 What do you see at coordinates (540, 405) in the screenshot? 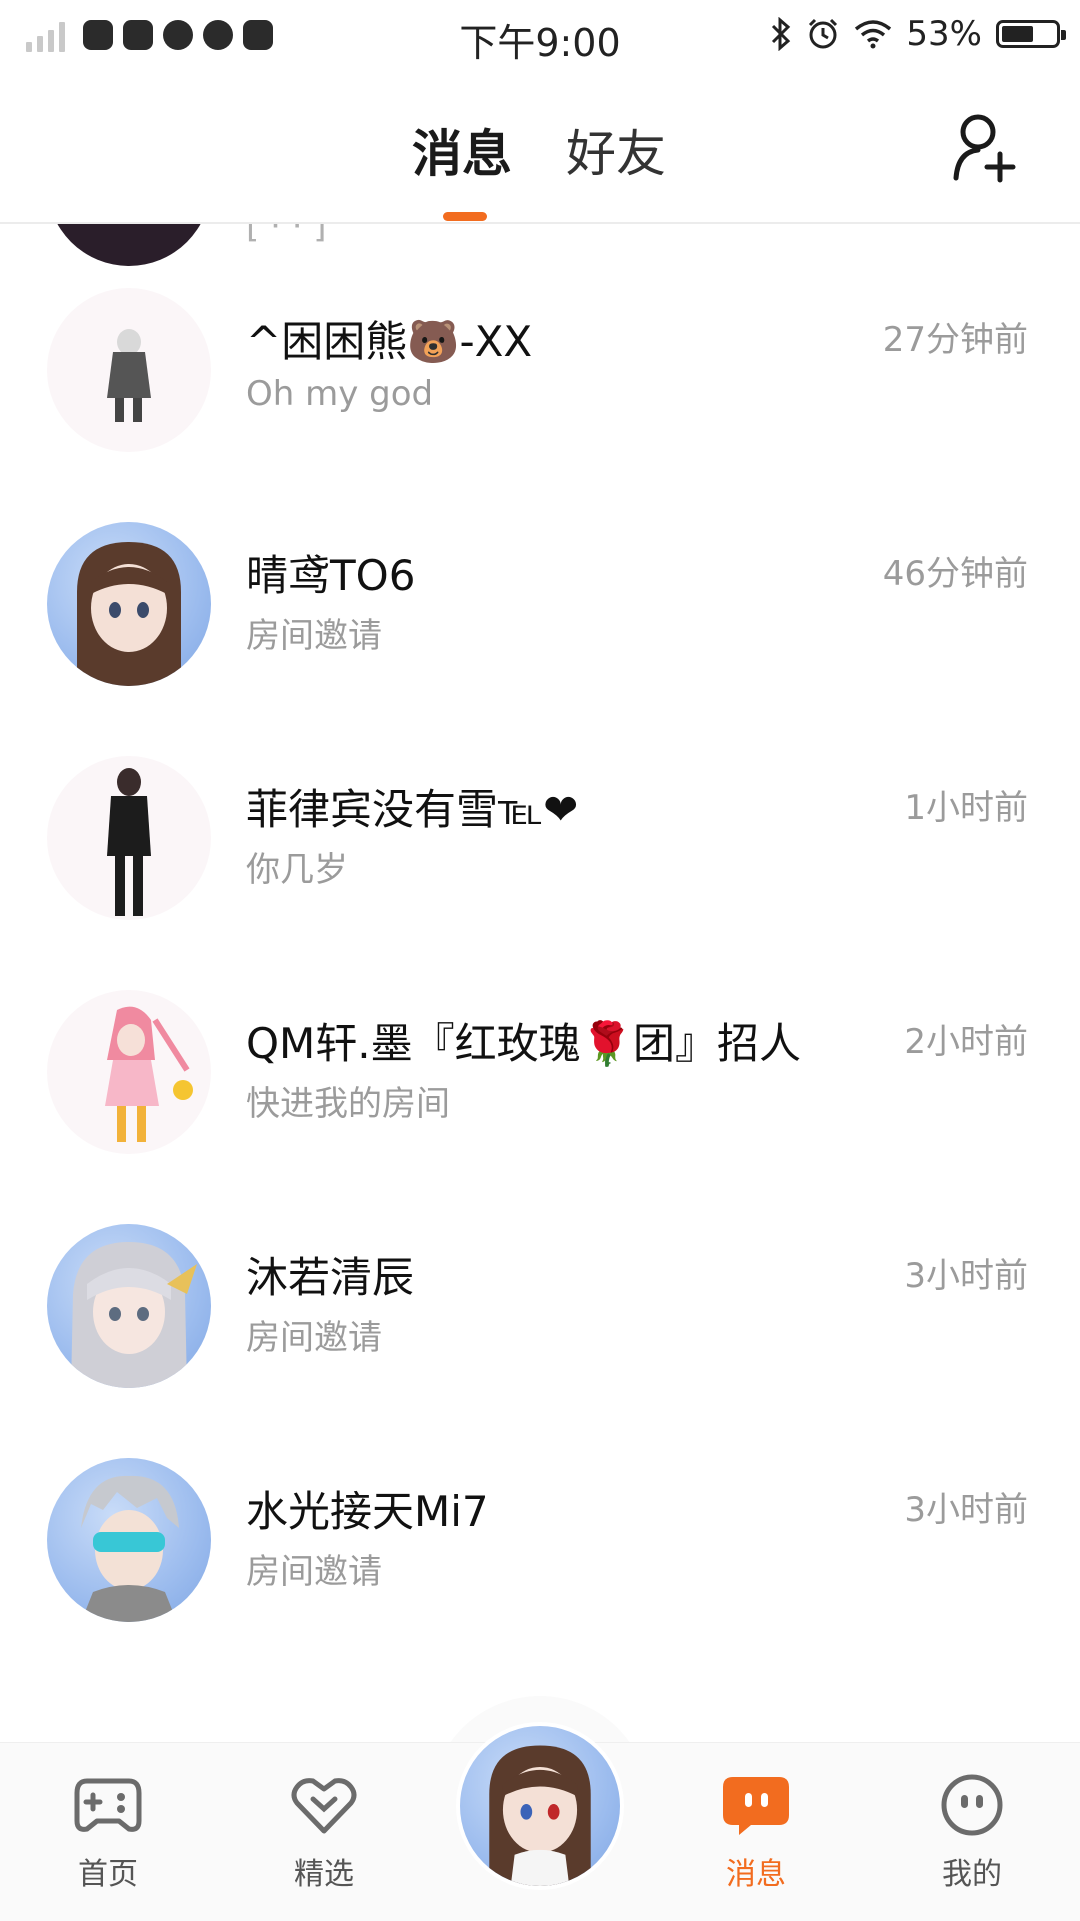
I see `list-item: ^困困熊🐻-XX Oh my god 27分钟前` at bounding box center [540, 405].